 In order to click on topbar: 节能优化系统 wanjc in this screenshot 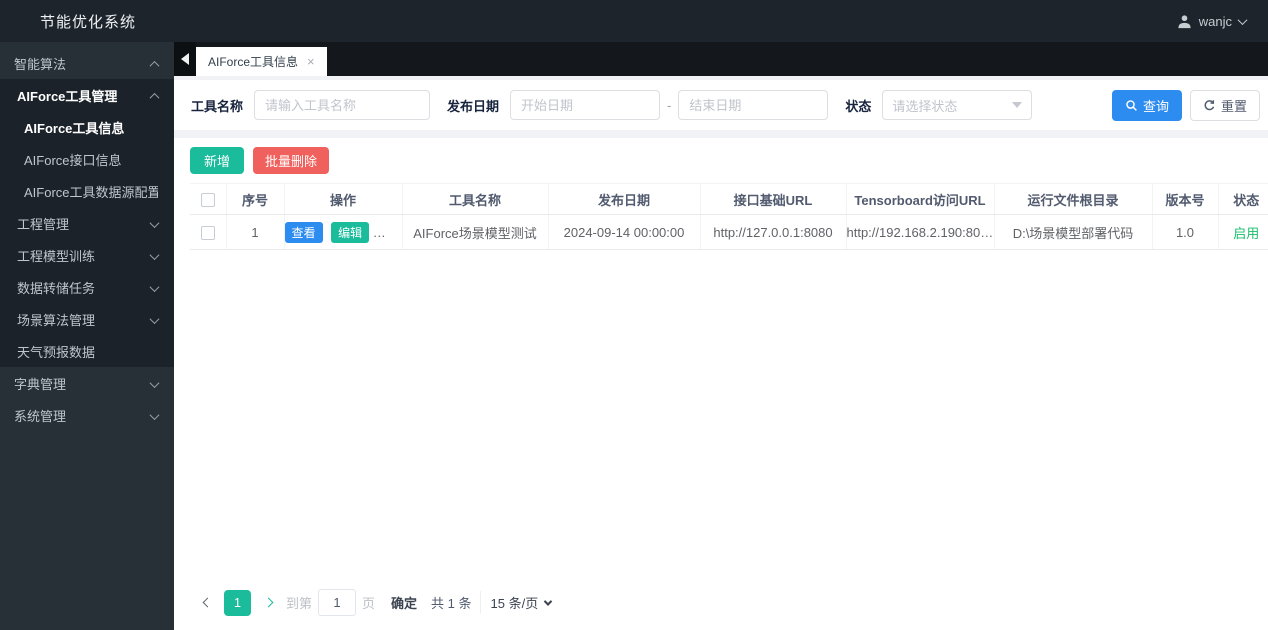, I will do `click(634, 21)`.